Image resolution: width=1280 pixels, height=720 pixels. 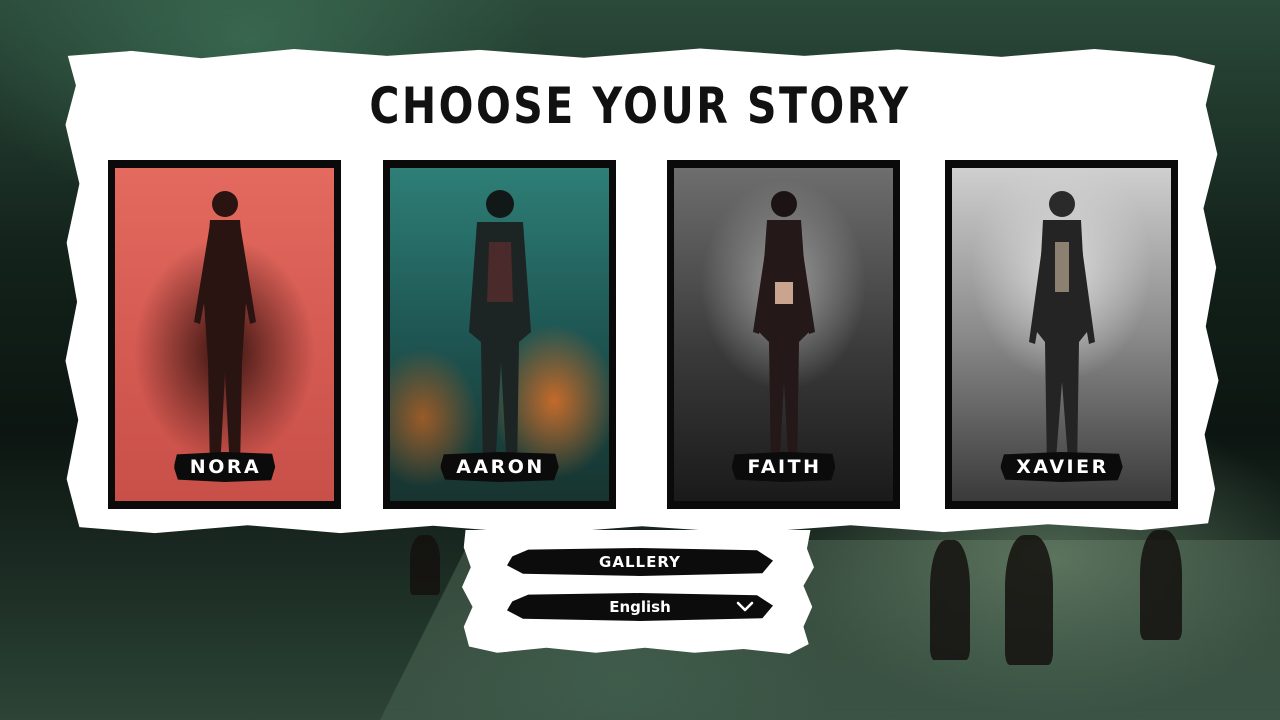 What do you see at coordinates (640, 106) in the screenshot?
I see `page-title: CHOOSE YOUR STORY` at bounding box center [640, 106].